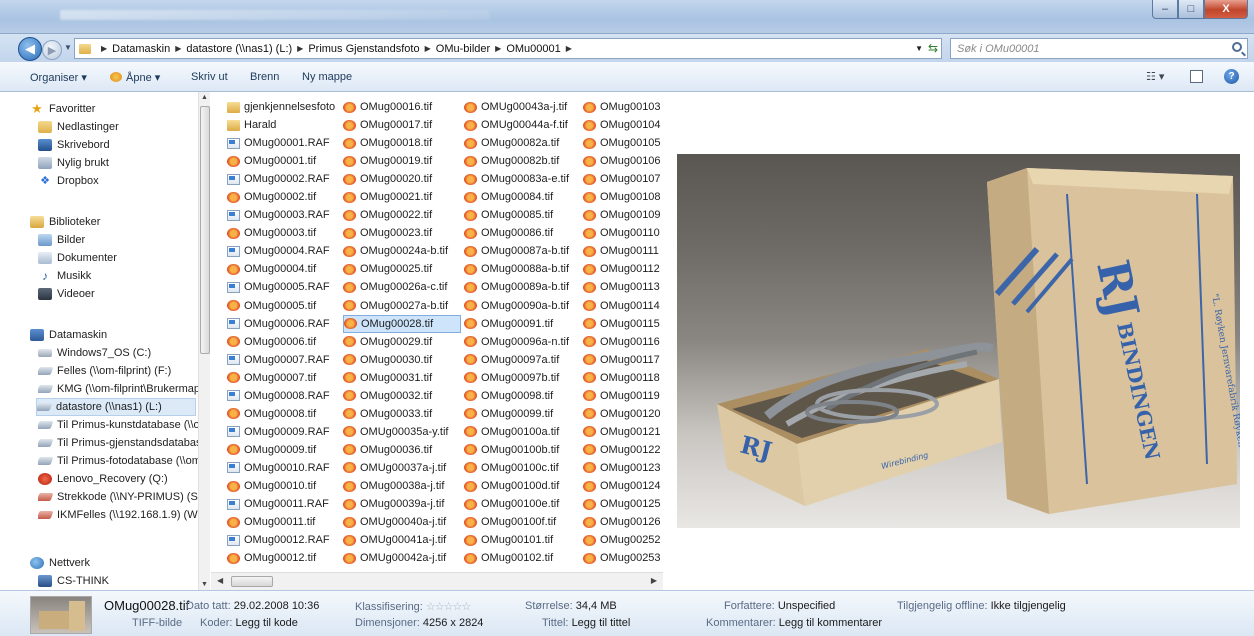 The image size is (1254, 636). Describe the element at coordinates (286, 215) in the screenshot. I see `file-item: OMug00003.RAF` at that location.